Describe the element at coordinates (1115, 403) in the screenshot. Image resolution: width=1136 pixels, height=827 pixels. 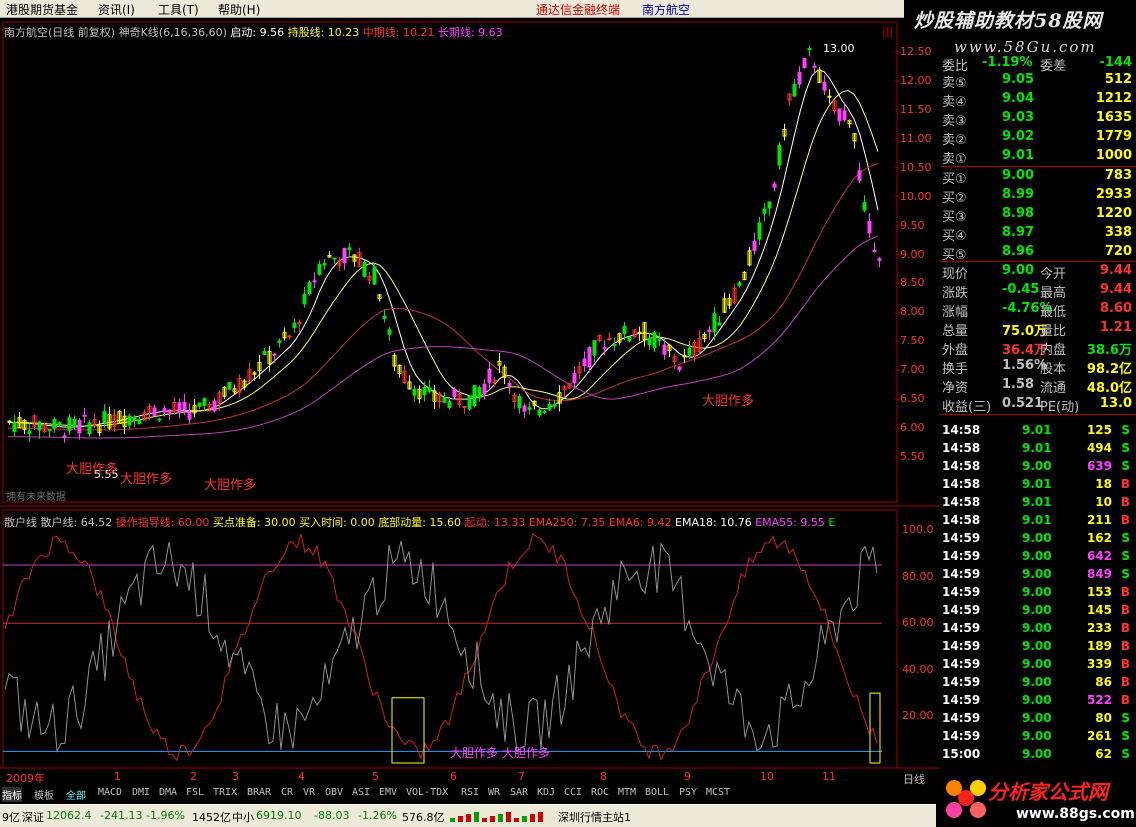
I see `stat-value: 13.0` at that location.